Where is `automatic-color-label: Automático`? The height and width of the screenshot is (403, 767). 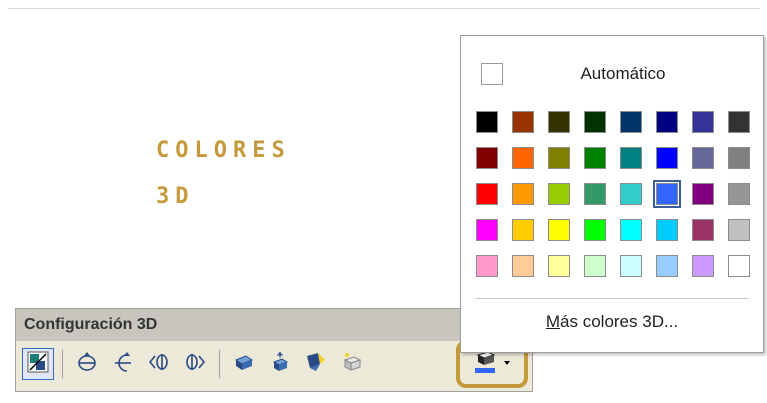
automatic-color-label: Automático is located at coordinates (623, 73).